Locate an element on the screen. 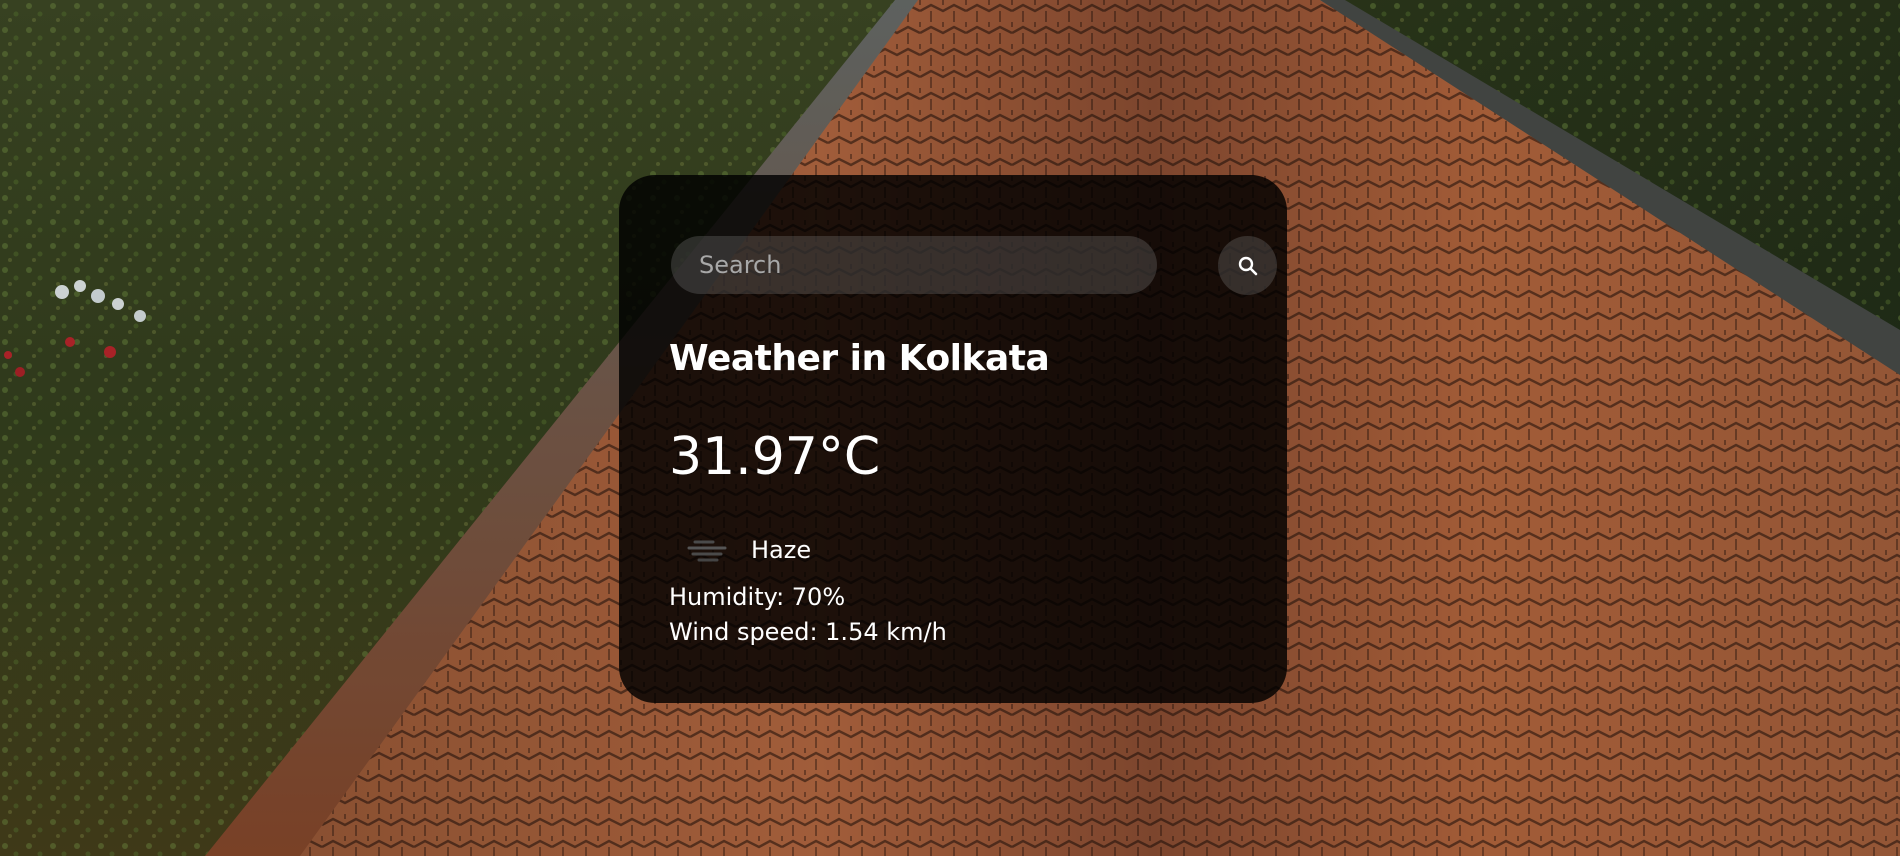 This screenshot has width=1900, height=856. search-input is located at coordinates (914, 265).